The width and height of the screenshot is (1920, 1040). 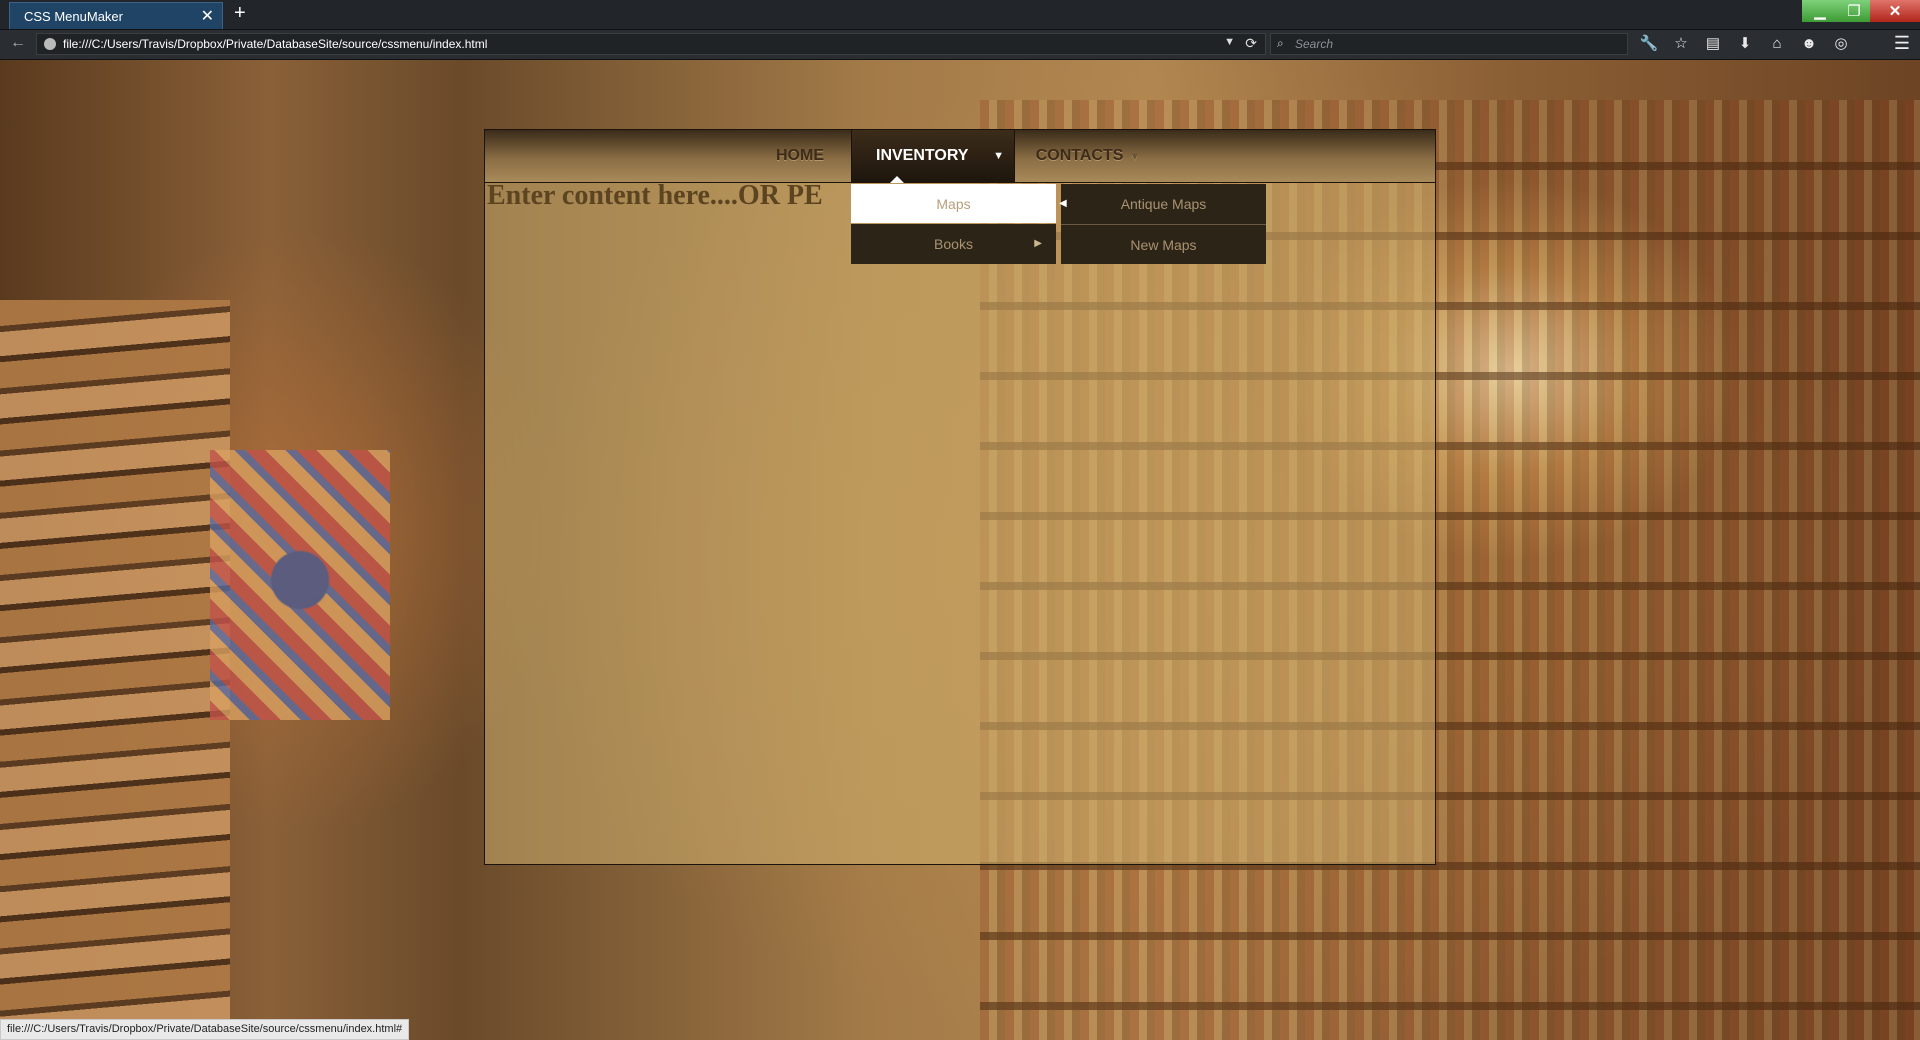 What do you see at coordinates (1314, 44) in the screenshot?
I see `search-placeholder: Search` at bounding box center [1314, 44].